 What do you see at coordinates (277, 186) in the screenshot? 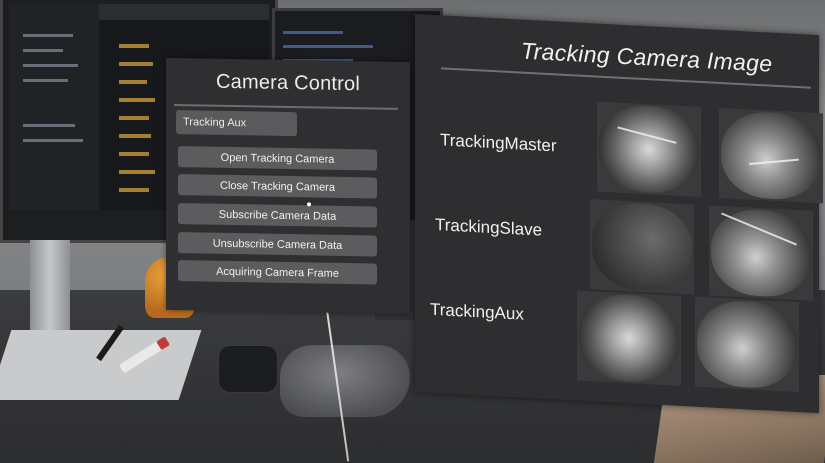
I see `close-tracking-camera-button: Close Tracking Camera` at bounding box center [277, 186].